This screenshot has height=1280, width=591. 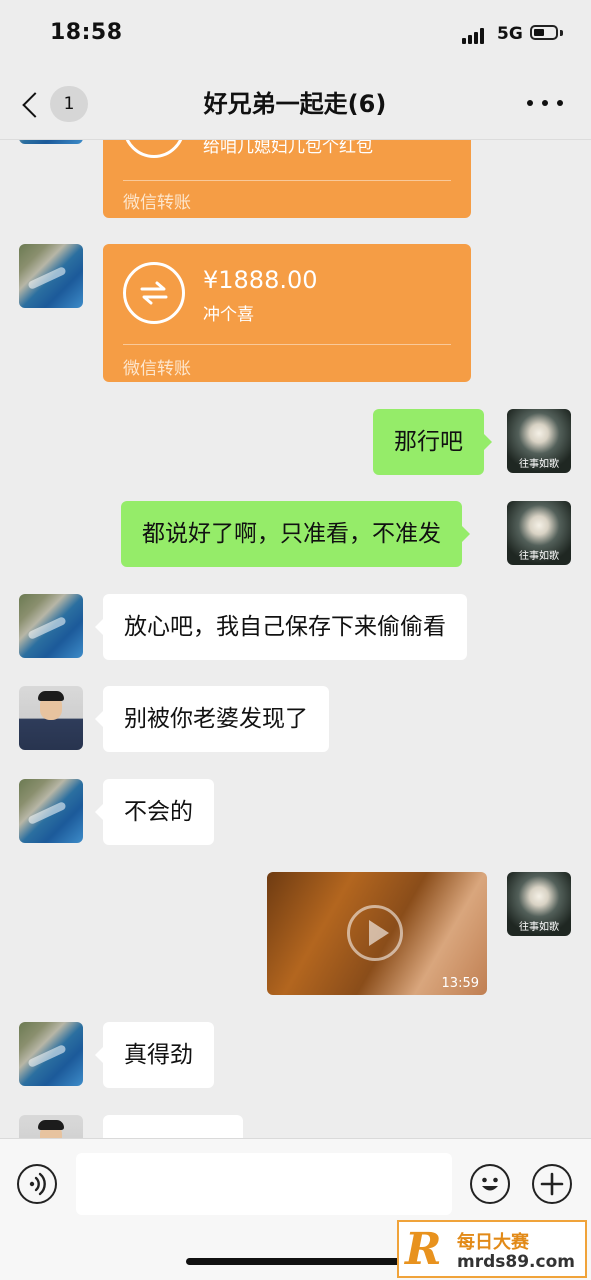 What do you see at coordinates (287, 313) in the screenshot?
I see `transfer-message: ¥1888.00 冲个喜 微信转账` at bounding box center [287, 313].